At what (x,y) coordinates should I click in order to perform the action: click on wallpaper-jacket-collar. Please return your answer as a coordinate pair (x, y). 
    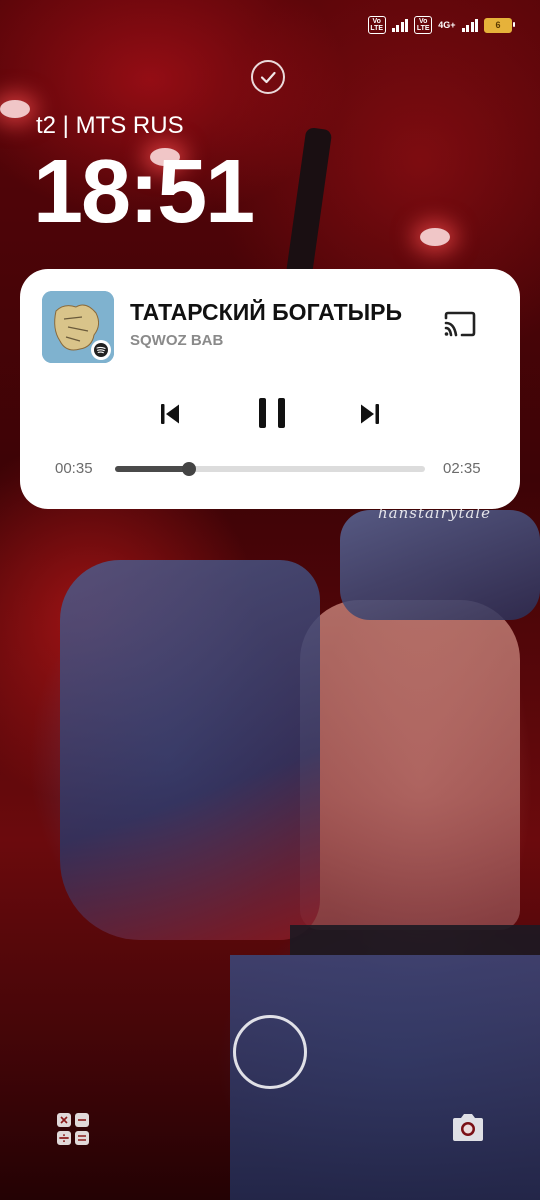
    Looking at the image, I should click on (440, 565).